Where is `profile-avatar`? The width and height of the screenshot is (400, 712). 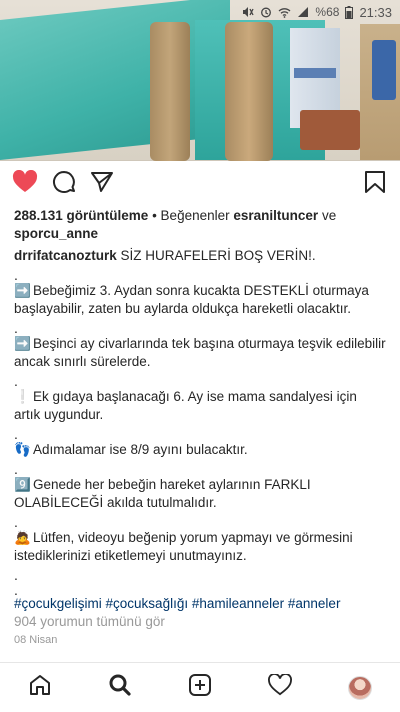 profile-avatar is located at coordinates (360, 687).